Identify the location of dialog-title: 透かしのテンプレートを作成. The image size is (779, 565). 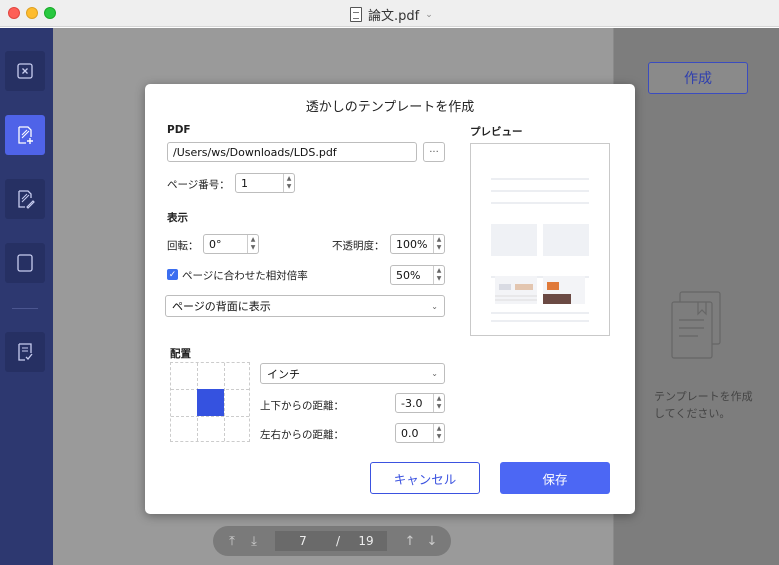
(390, 107).